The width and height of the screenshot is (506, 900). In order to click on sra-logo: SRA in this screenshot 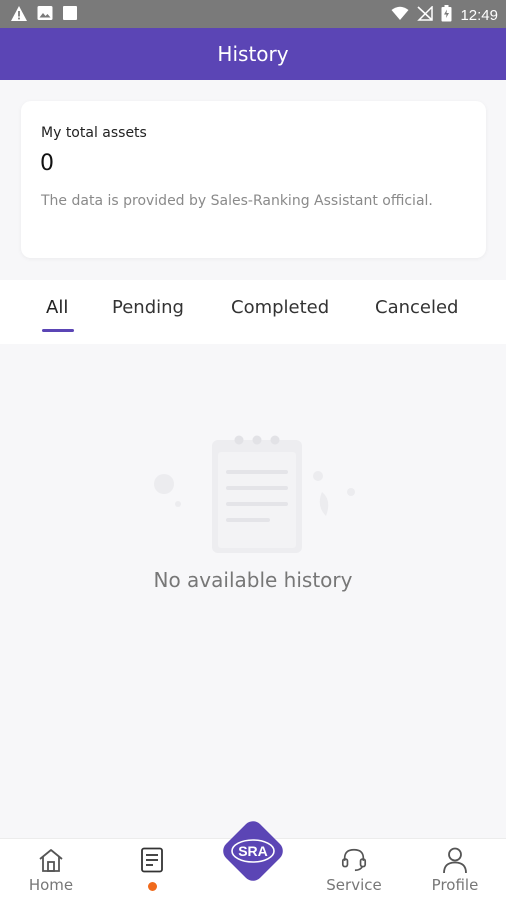, I will do `click(253, 851)`.